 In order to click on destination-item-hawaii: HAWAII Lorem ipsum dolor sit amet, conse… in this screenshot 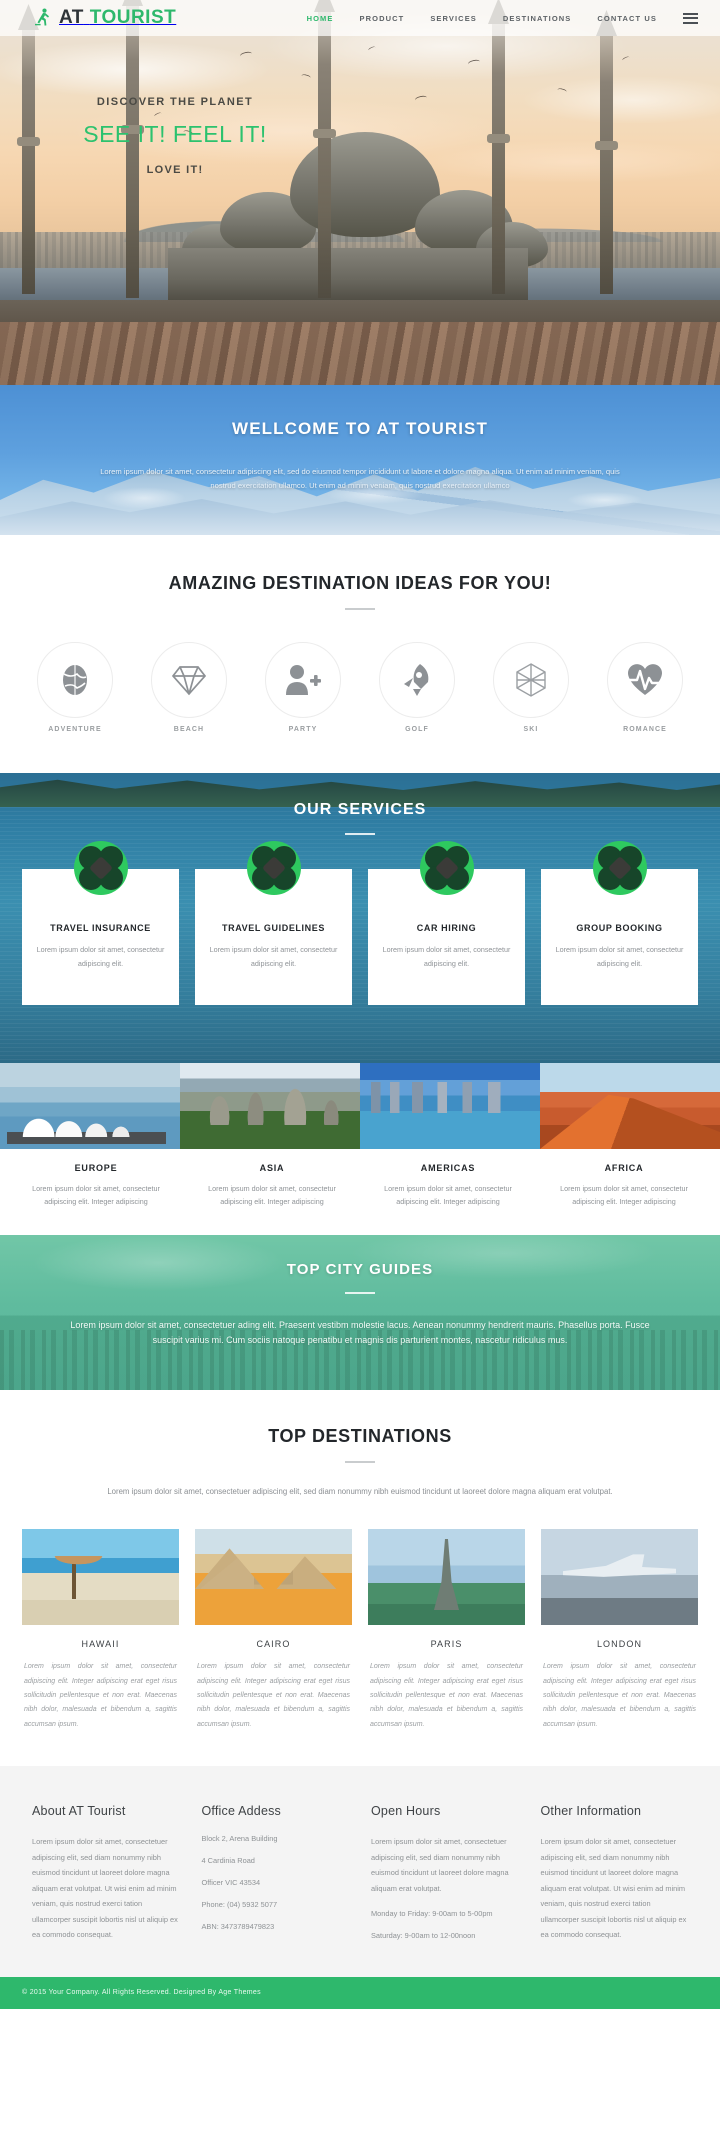, I will do `click(100, 1630)`.